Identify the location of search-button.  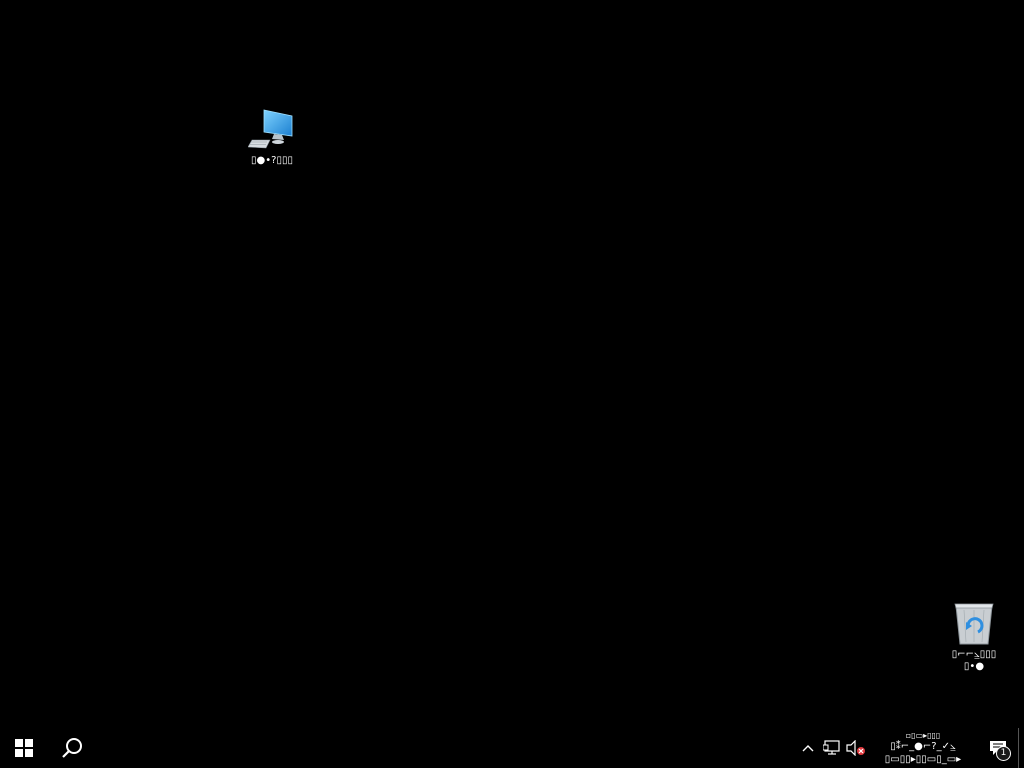
(72, 748).